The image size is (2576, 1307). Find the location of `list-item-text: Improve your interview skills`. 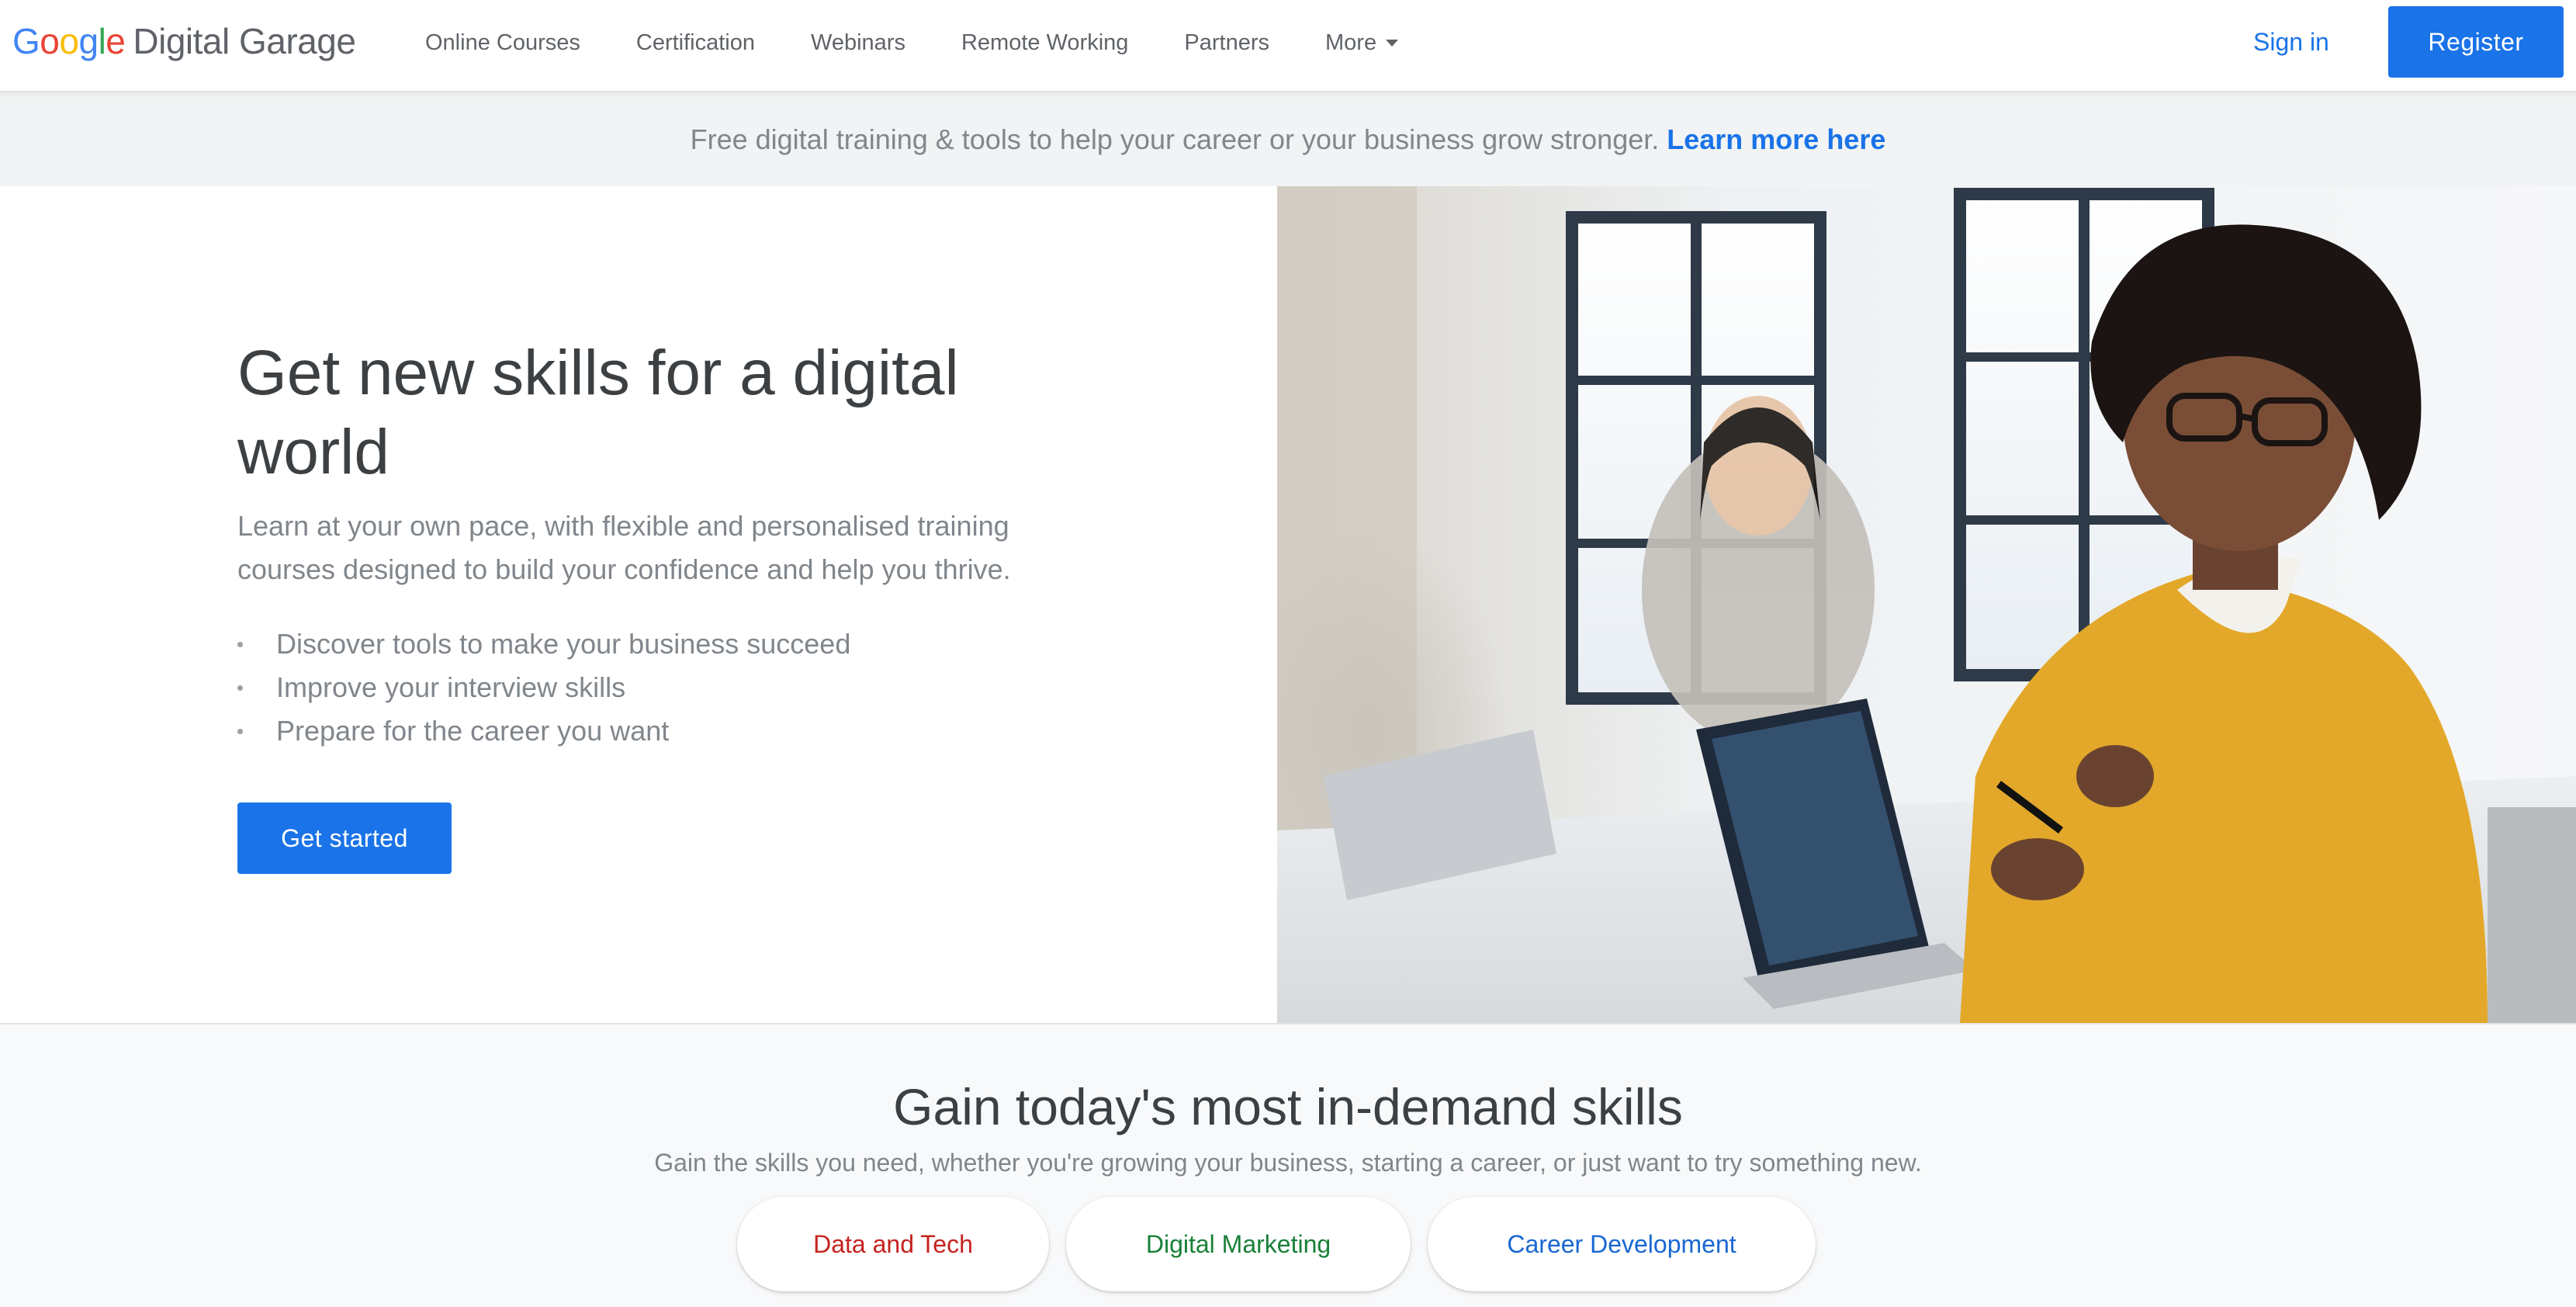

list-item-text: Improve your interview skills is located at coordinates (451, 687).